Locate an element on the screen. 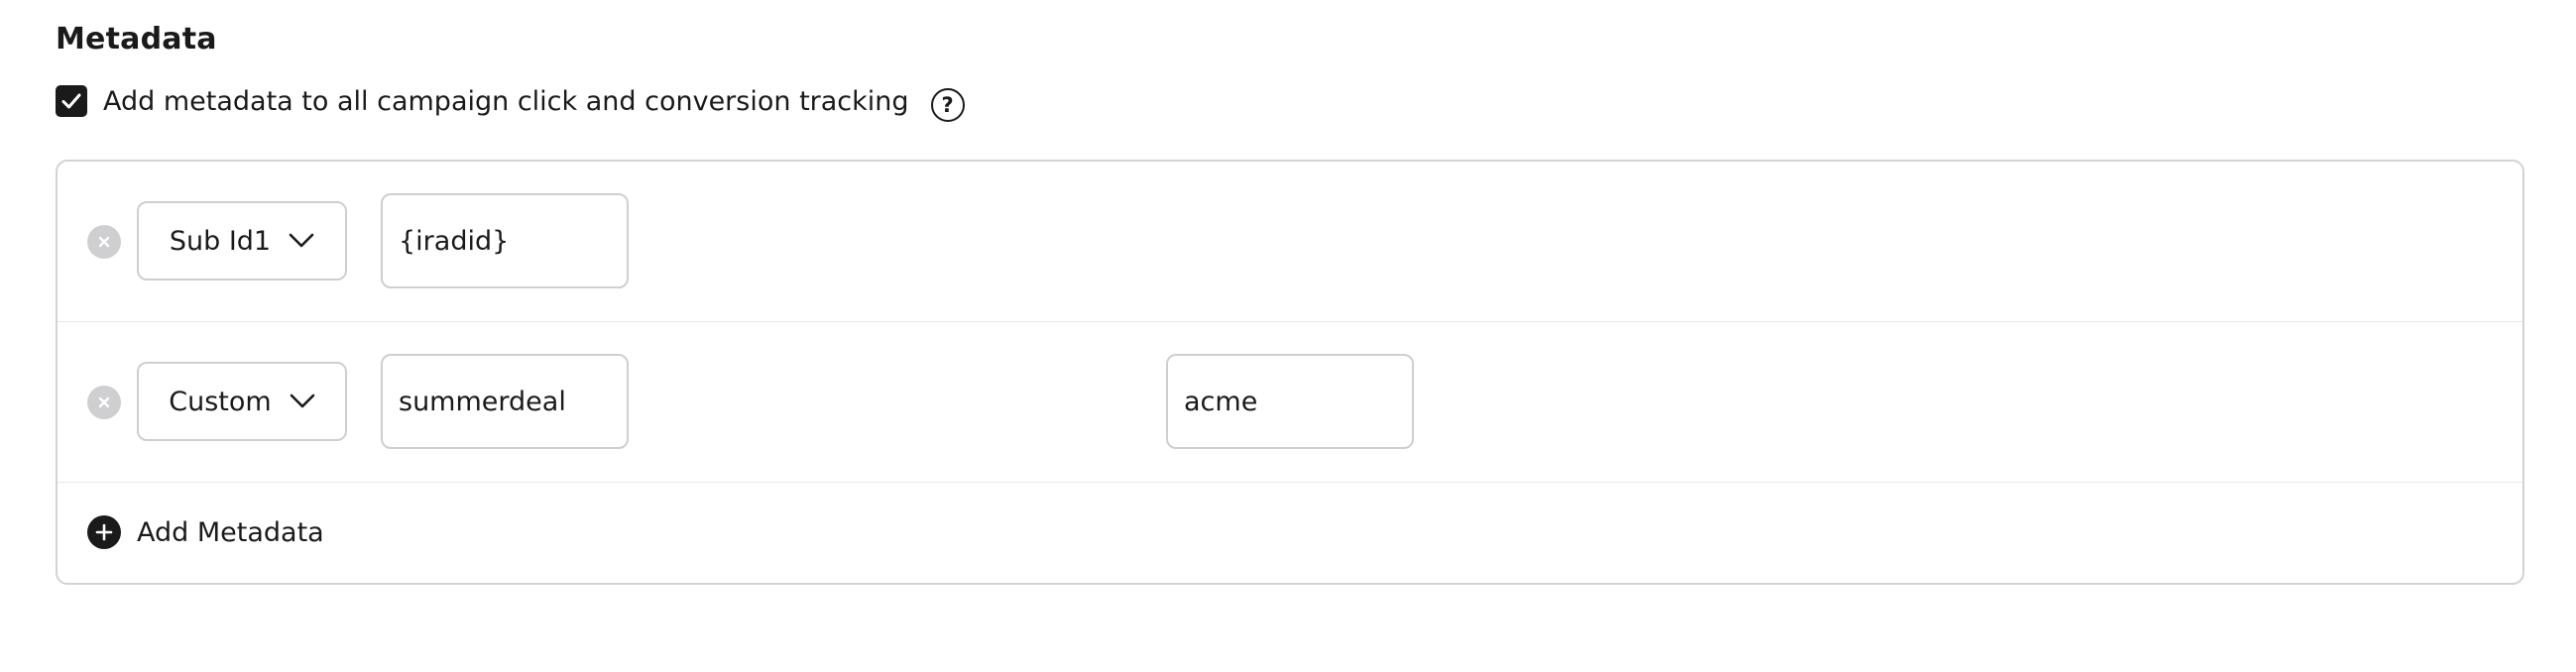 Image resolution: width=2576 pixels, height=672 pixels. select-value: Sub Id1 is located at coordinates (220, 241).